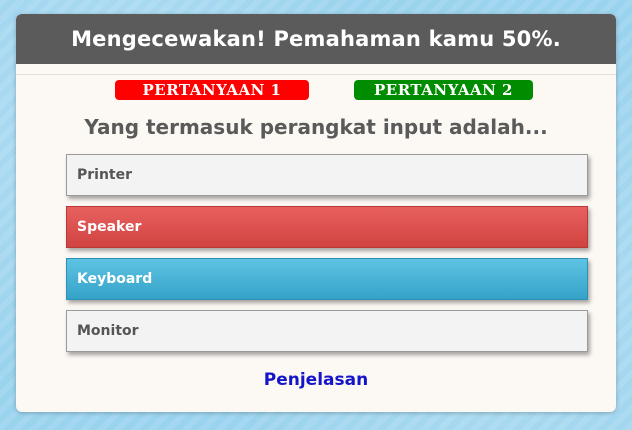 The height and width of the screenshot is (430, 632). Describe the element at coordinates (316, 380) in the screenshot. I see `explanation-link: Penjelasan` at that location.